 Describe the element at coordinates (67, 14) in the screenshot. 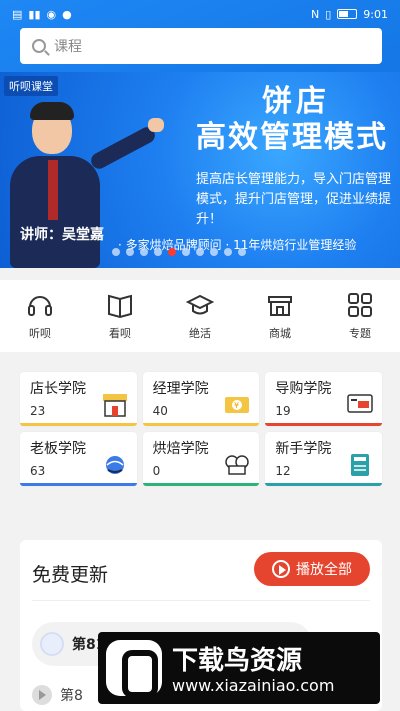

I see `message-icon: ●` at that location.